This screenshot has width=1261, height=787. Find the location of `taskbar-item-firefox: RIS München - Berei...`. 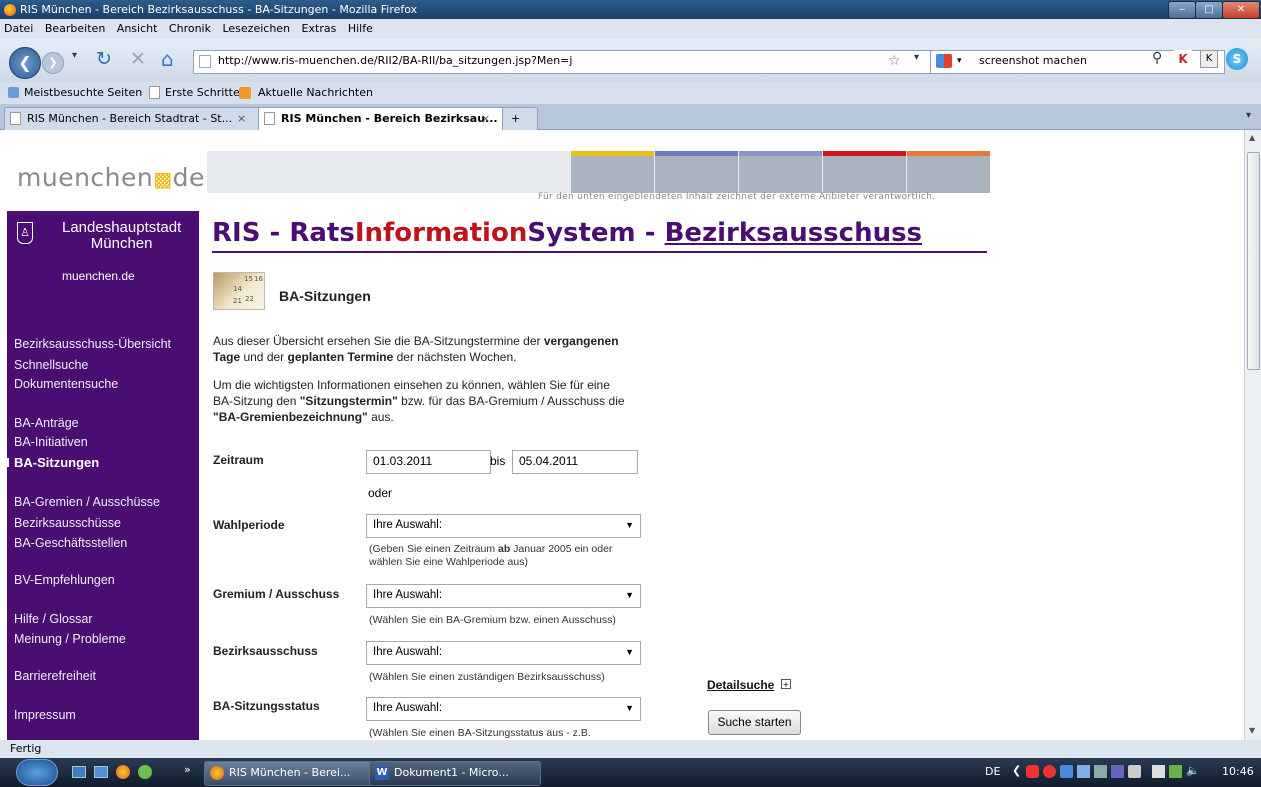

taskbar-item-firefox: RIS München - Berei... is located at coordinates (297, 773).